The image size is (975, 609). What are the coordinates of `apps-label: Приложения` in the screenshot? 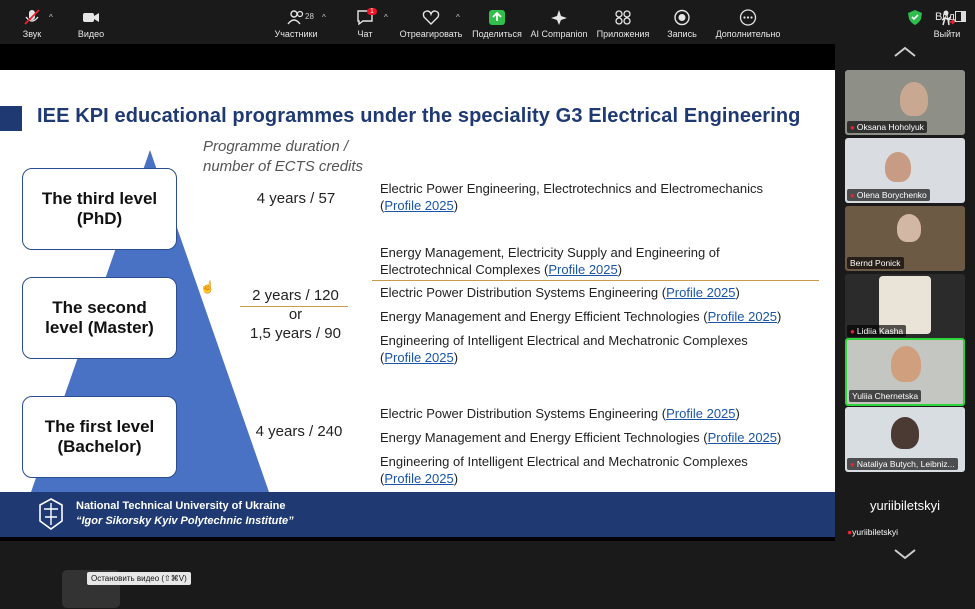 It's located at (623, 34).